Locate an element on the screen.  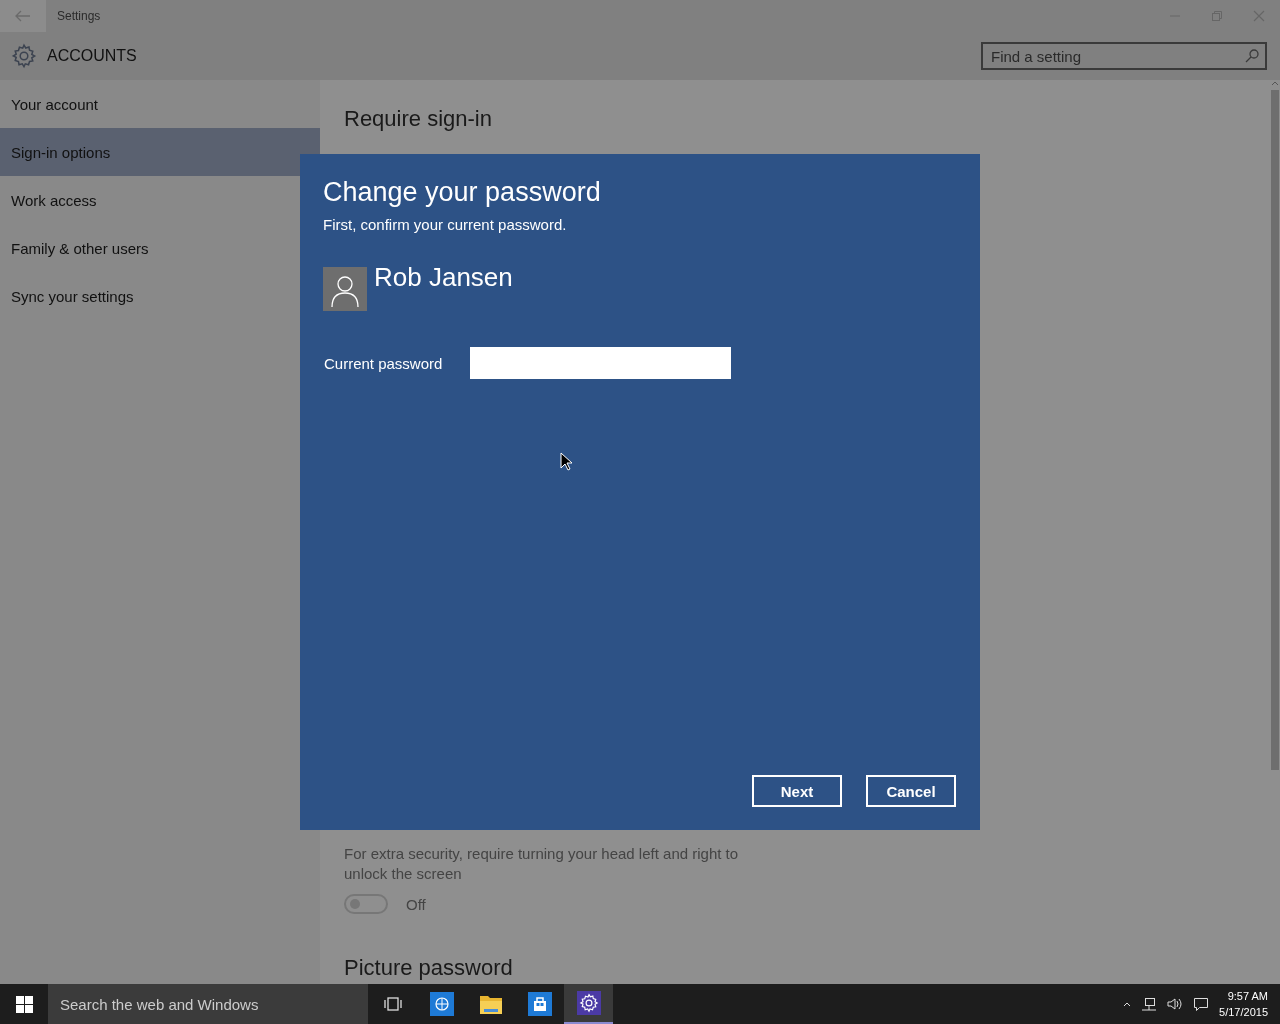
sidebar-item: Your account is located at coordinates (160, 104).